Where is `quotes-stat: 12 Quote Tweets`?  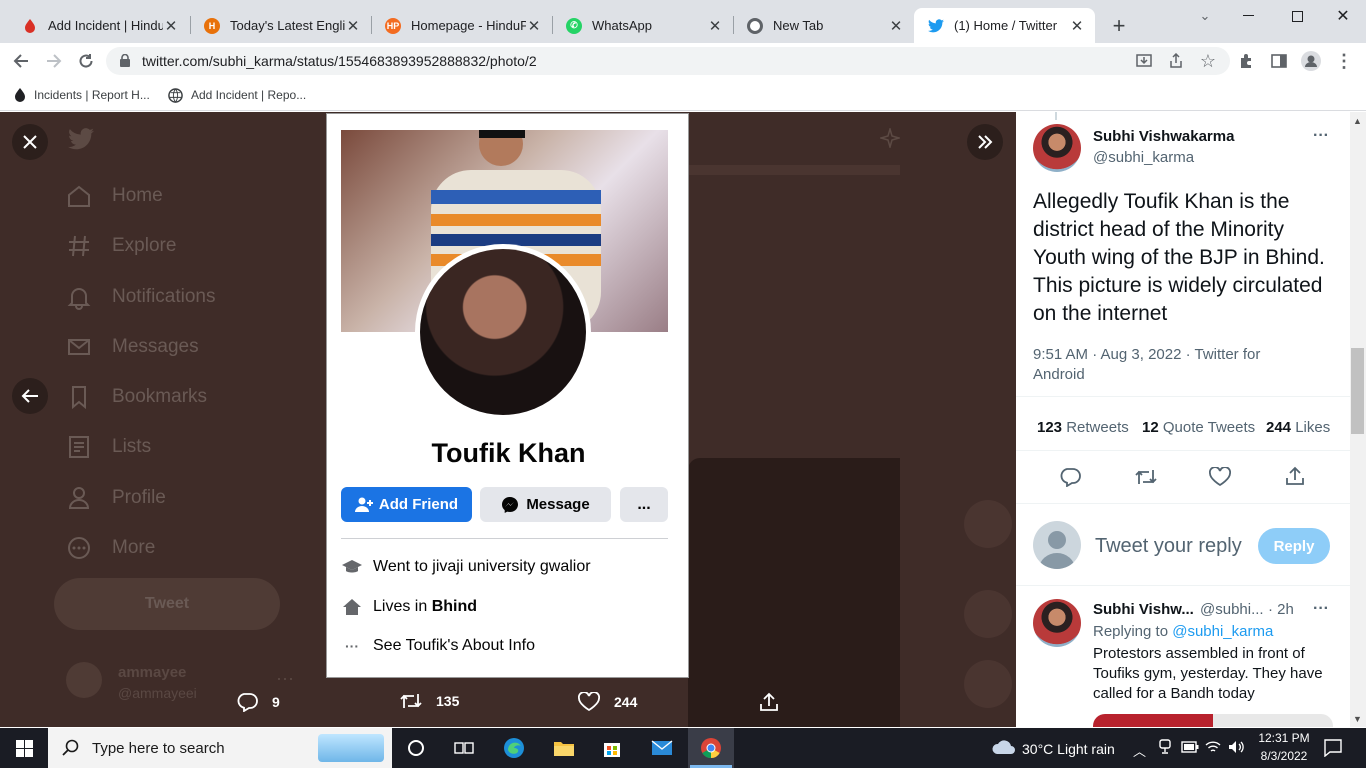 quotes-stat: 12 Quote Tweets is located at coordinates (1198, 427).